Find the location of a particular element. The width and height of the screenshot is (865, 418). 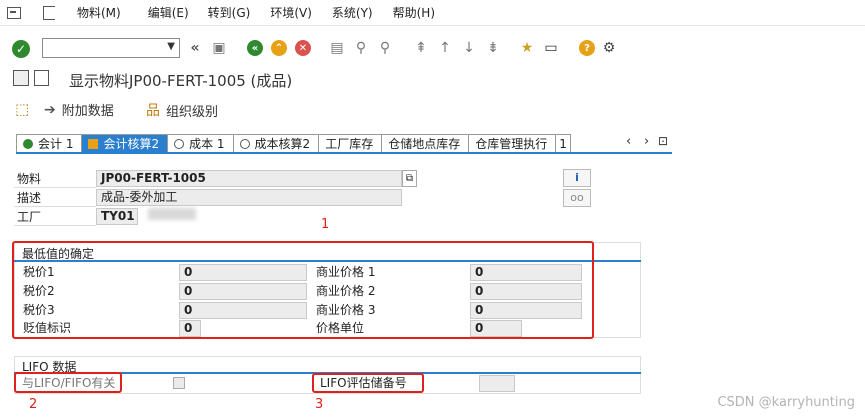

settings-icon: ⚙ is located at coordinates (609, 48).